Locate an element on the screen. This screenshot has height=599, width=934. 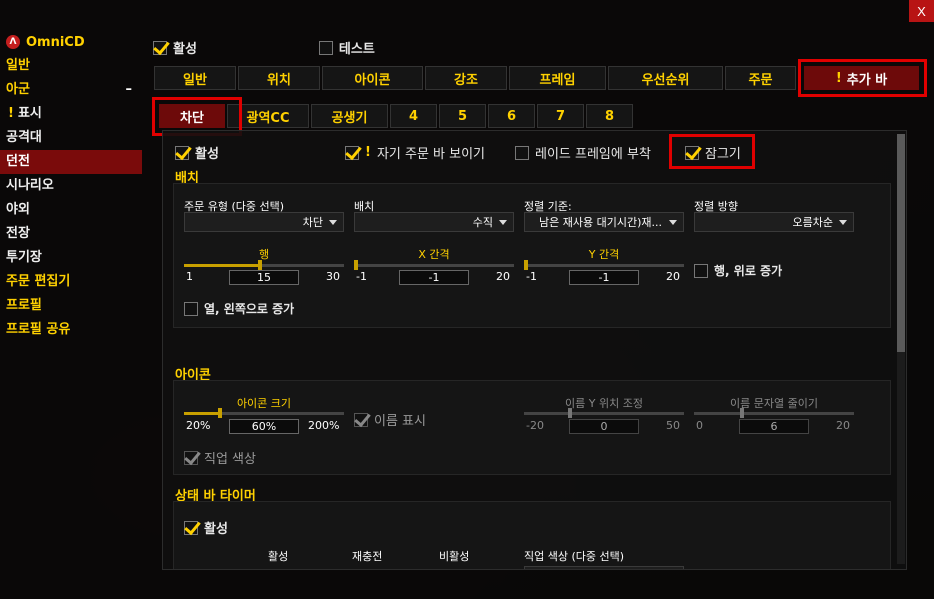
tab-aoe-cc: 광역CC is located at coordinates (268, 116).